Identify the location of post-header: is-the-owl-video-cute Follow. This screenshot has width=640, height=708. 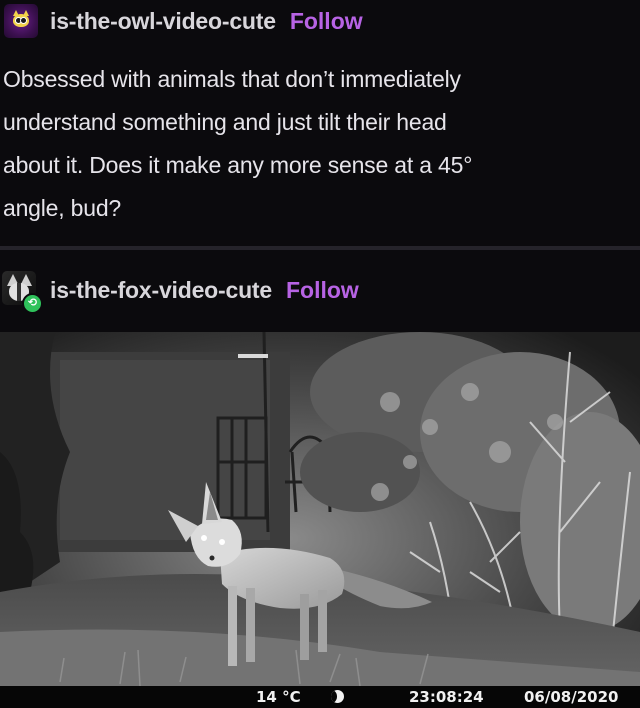
(181, 21).